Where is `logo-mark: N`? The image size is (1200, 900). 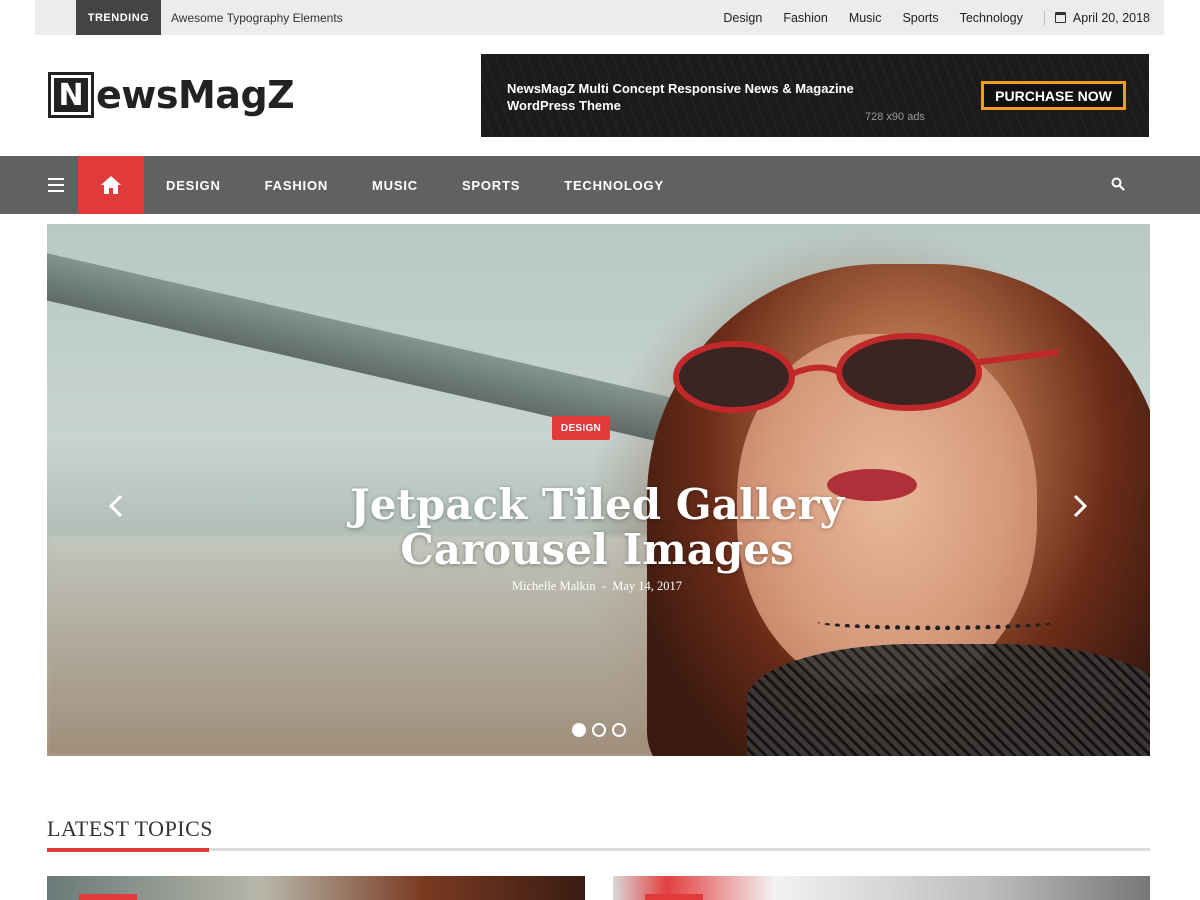 logo-mark: N is located at coordinates (71, 95).